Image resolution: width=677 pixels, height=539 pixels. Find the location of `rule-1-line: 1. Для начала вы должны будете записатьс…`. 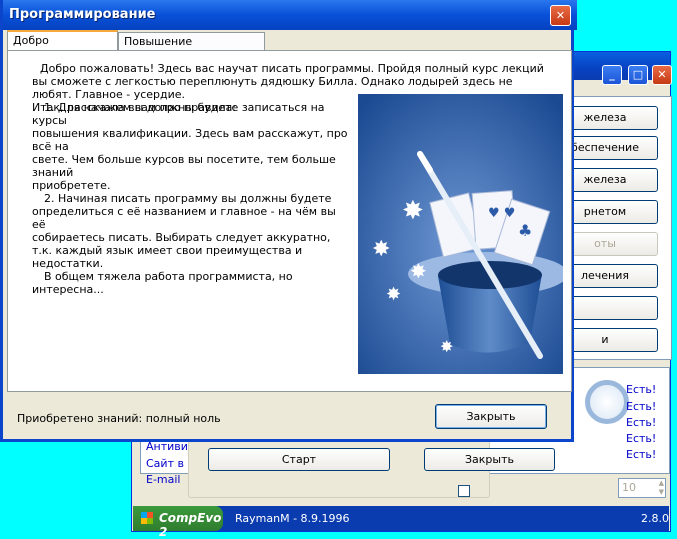

rule-1-line: 1. Для начала вы должны будете записатьс… is located at coordinates (178, 114).